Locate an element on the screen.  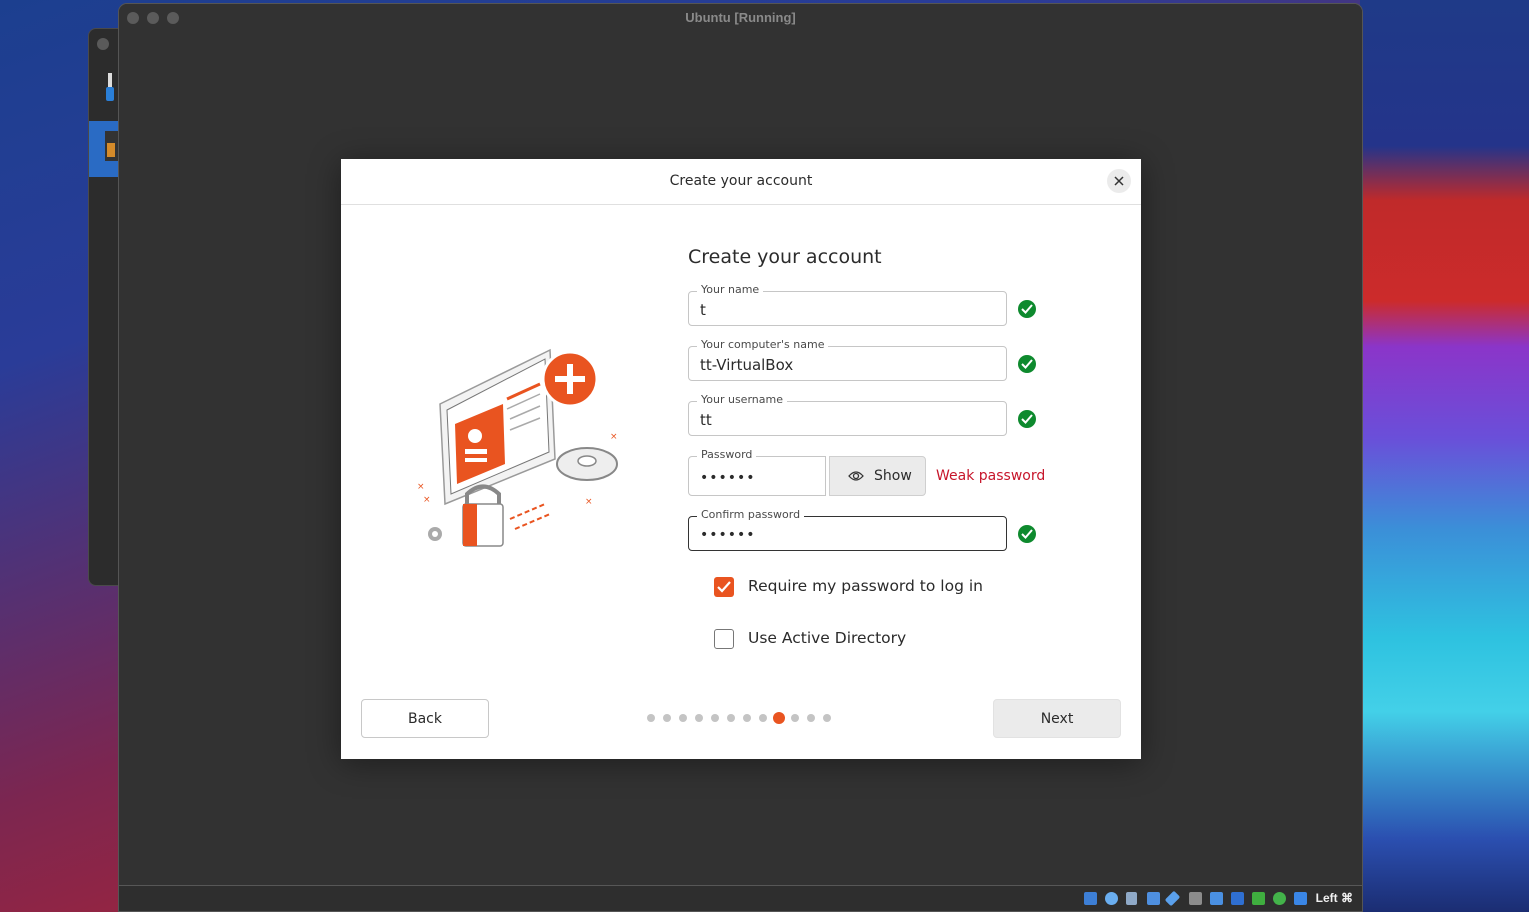
password-field-value: •••••• is located at coordinates (728, 478).